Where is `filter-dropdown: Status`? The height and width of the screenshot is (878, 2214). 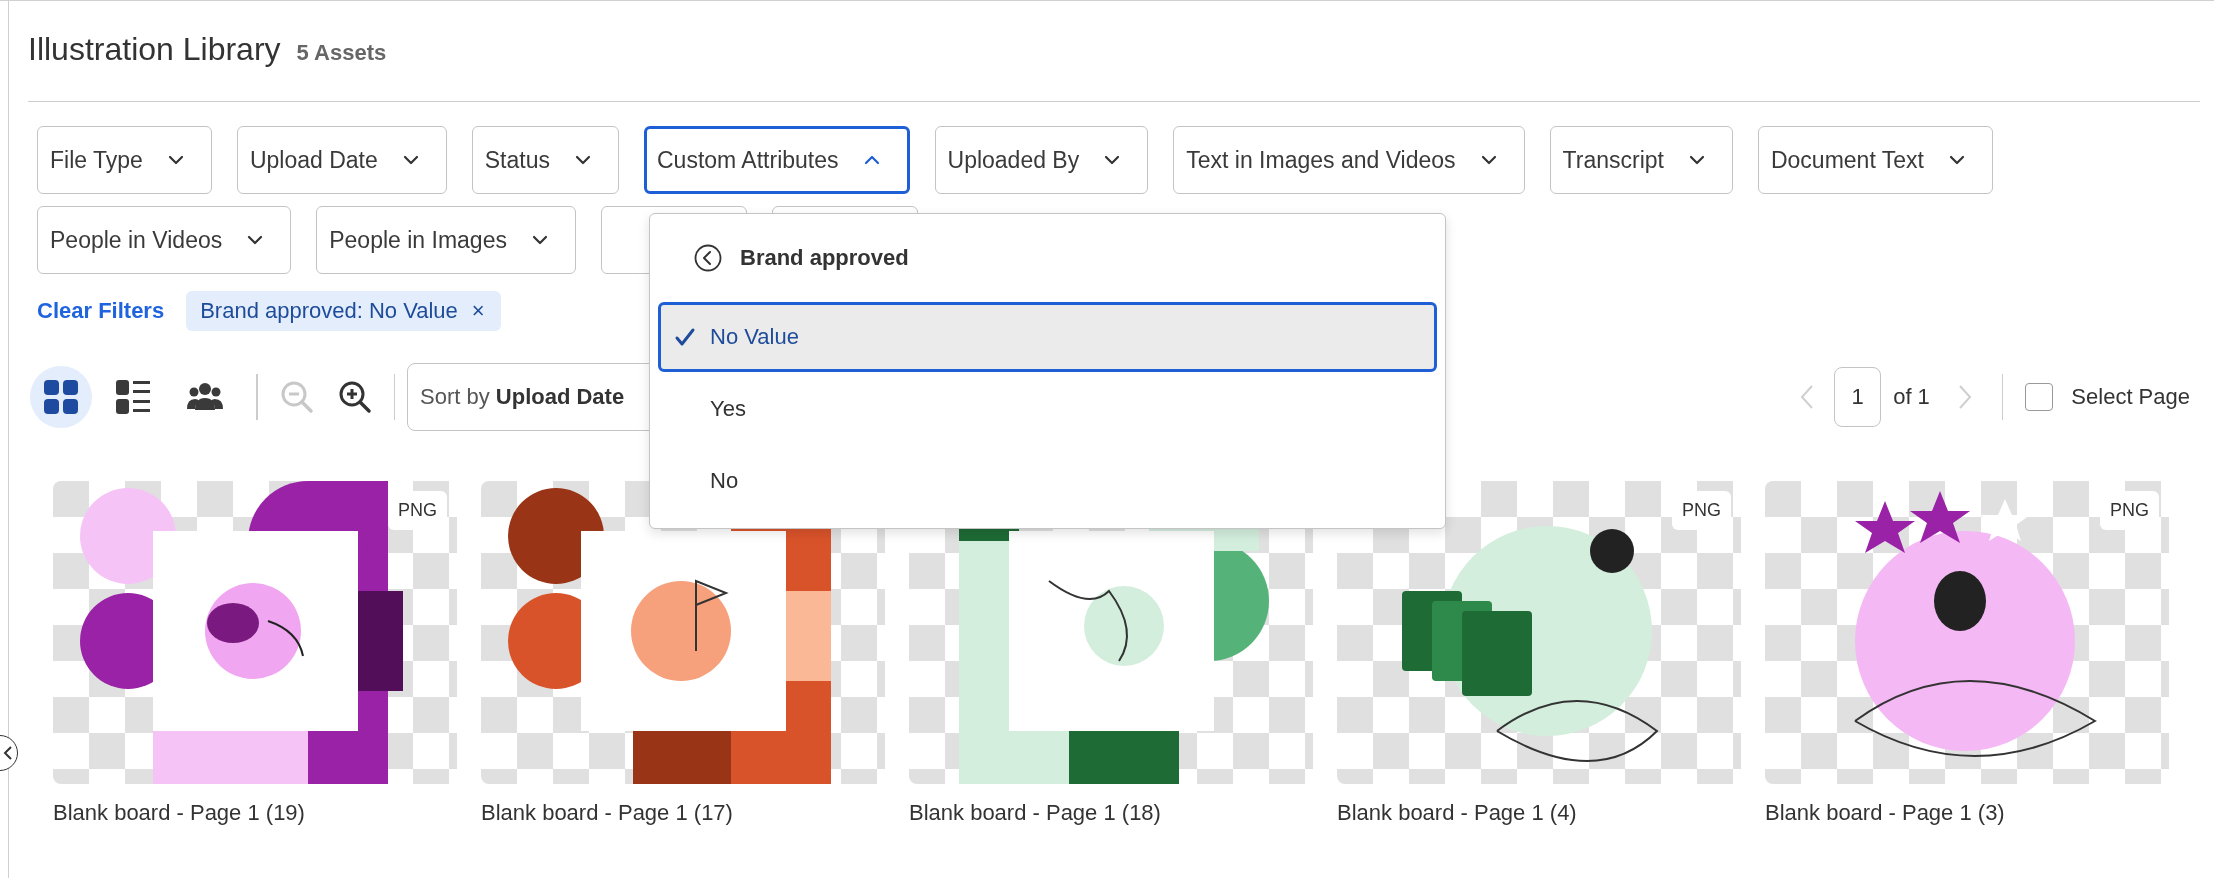
filter-dropdown: Status is located at coordinates (545, 160).